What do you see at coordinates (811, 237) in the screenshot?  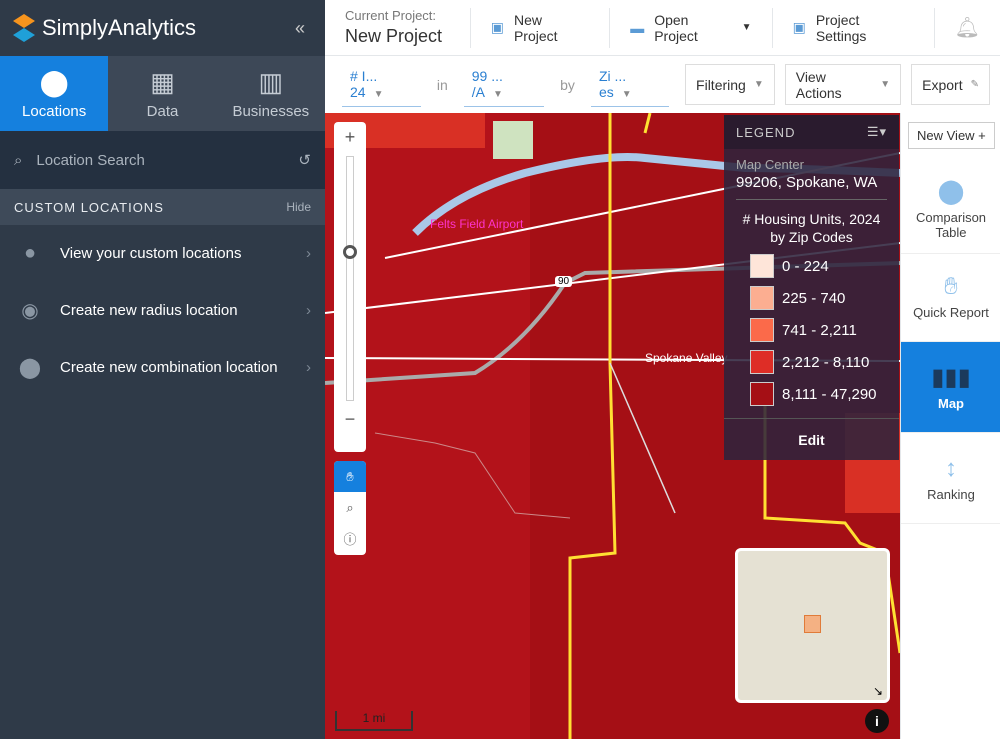 I see `legend-geography: by Zip Codes` at bounding box center [811, 237].